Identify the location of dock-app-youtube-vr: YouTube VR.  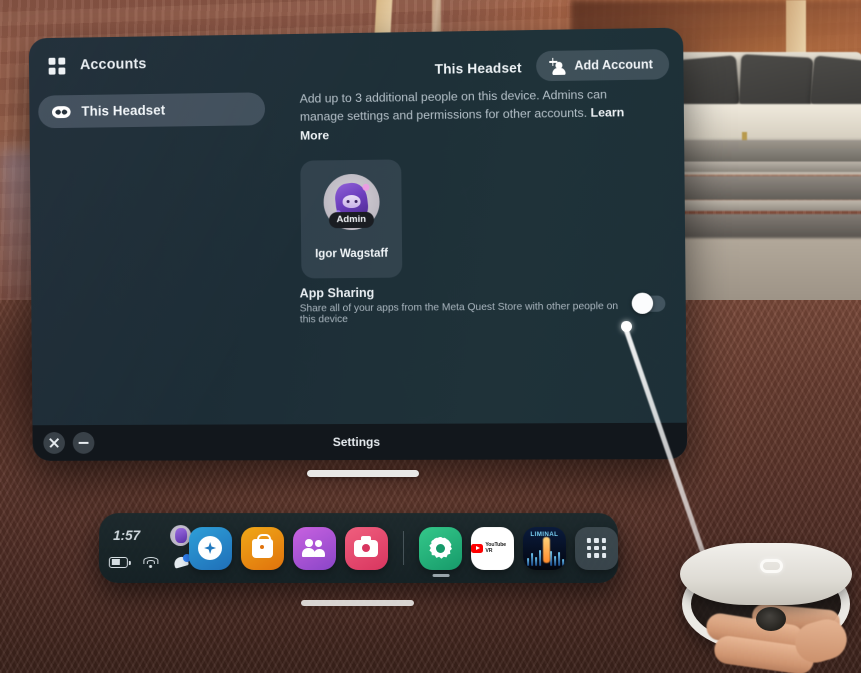
(492, 548).